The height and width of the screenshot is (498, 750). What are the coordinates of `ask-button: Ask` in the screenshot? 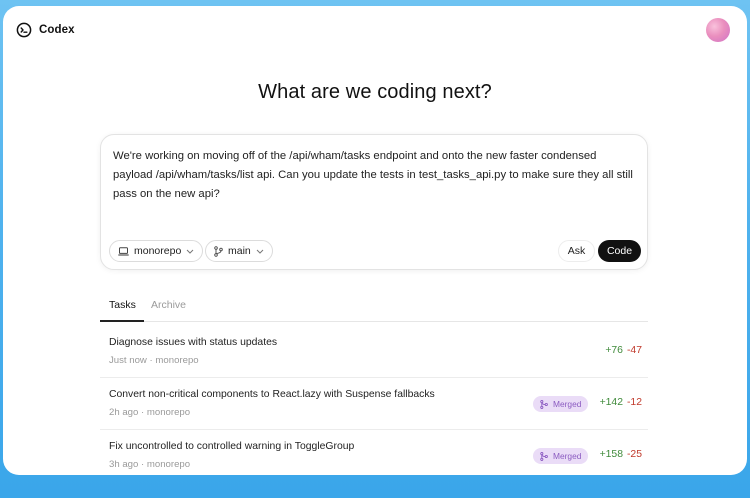 It's located at (576, 251).